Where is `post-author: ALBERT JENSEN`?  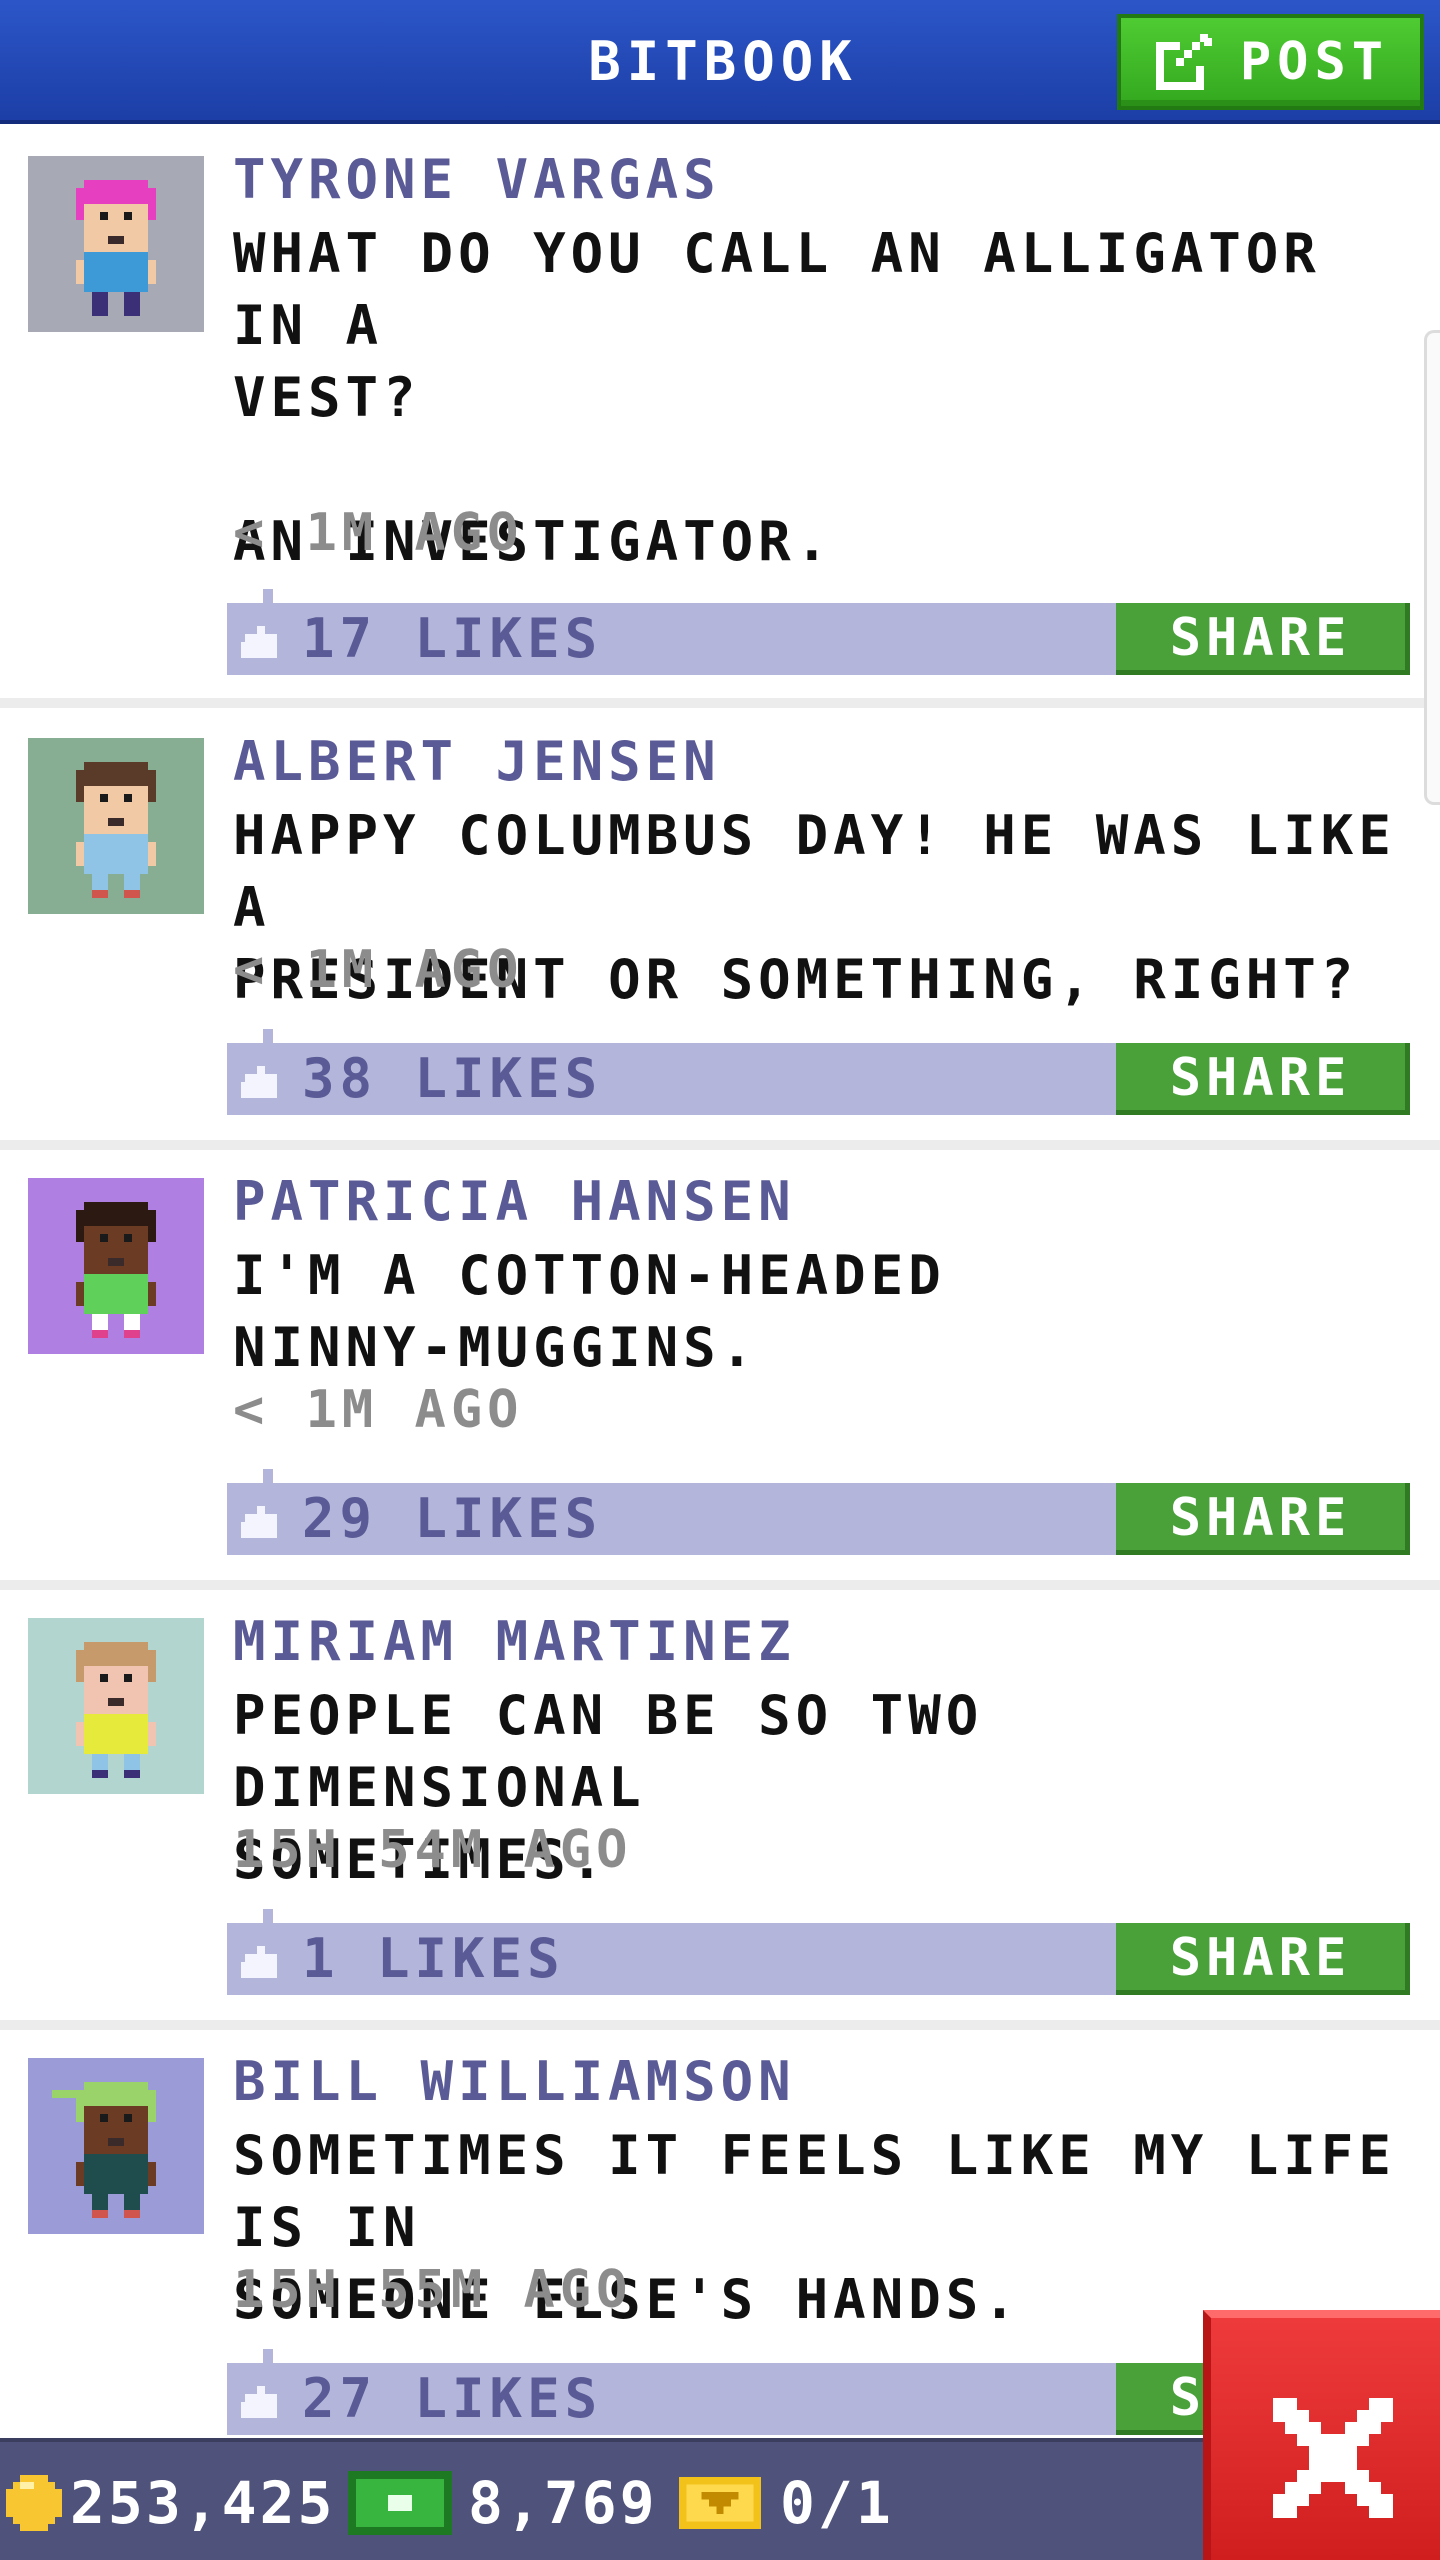
post-author: ALBERT JENSEN is located at coordinates (477, 761).